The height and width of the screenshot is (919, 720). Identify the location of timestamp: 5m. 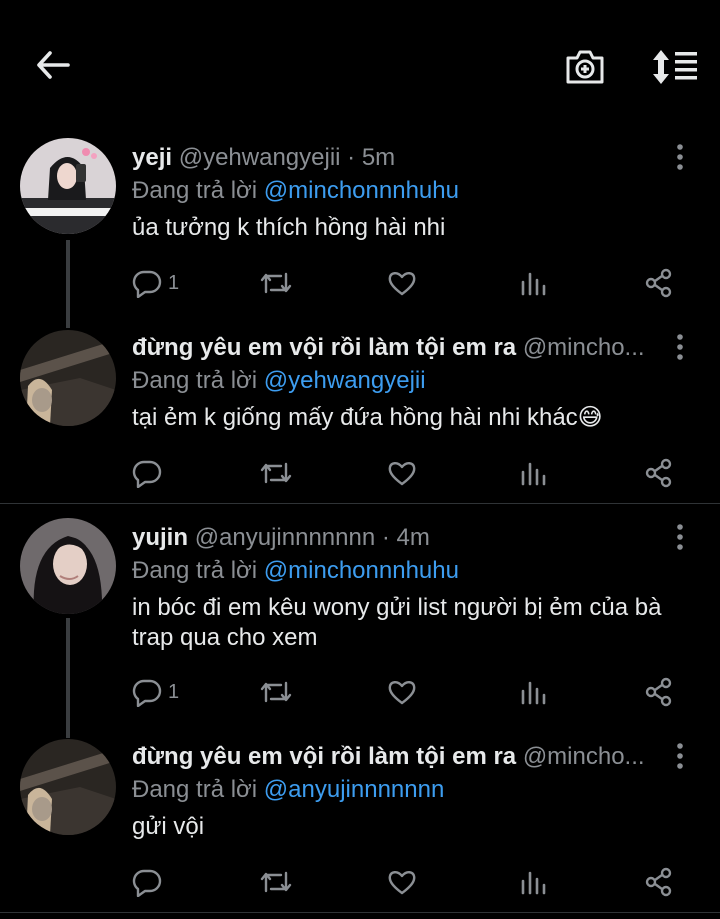
(378, 157).